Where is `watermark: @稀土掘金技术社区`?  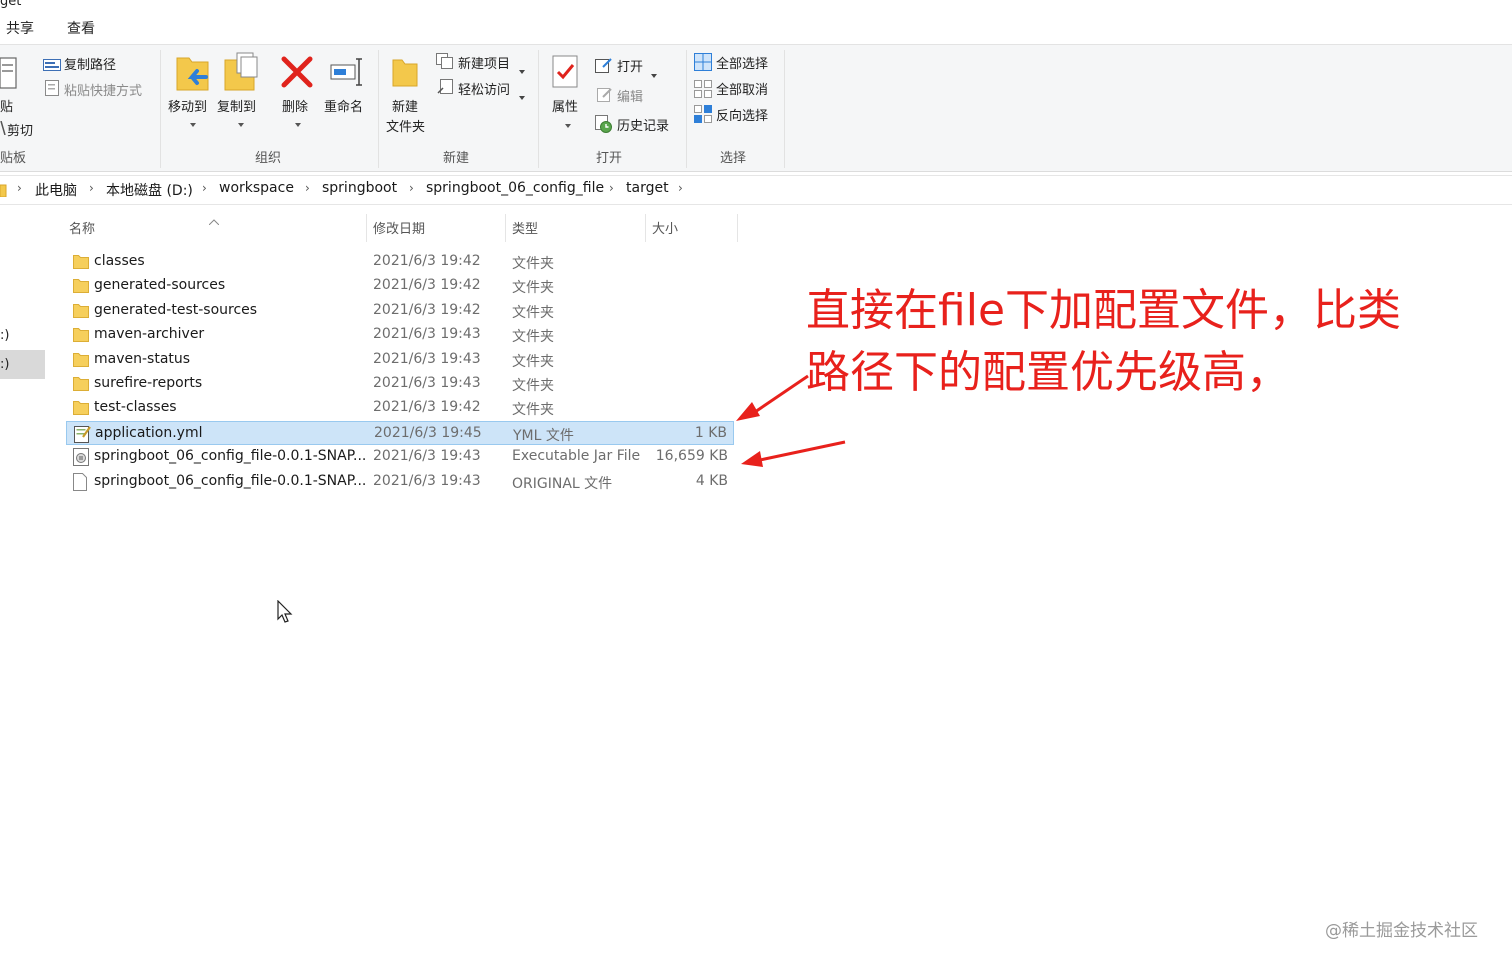 watermark: @稀土掘金技术社区 is located at coordinates (1401, 931).